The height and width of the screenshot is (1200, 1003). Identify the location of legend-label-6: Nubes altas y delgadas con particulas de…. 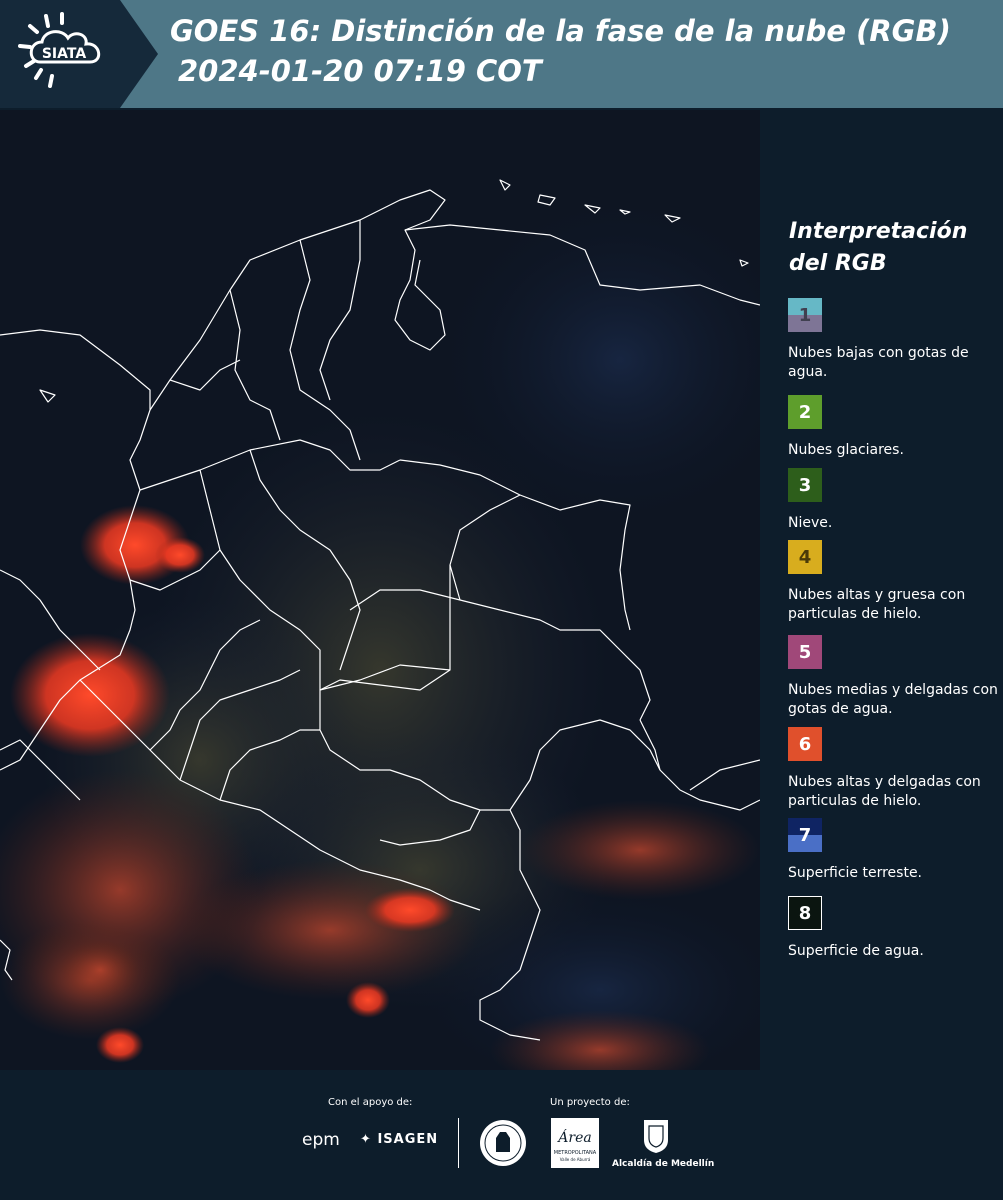
(884, 791).